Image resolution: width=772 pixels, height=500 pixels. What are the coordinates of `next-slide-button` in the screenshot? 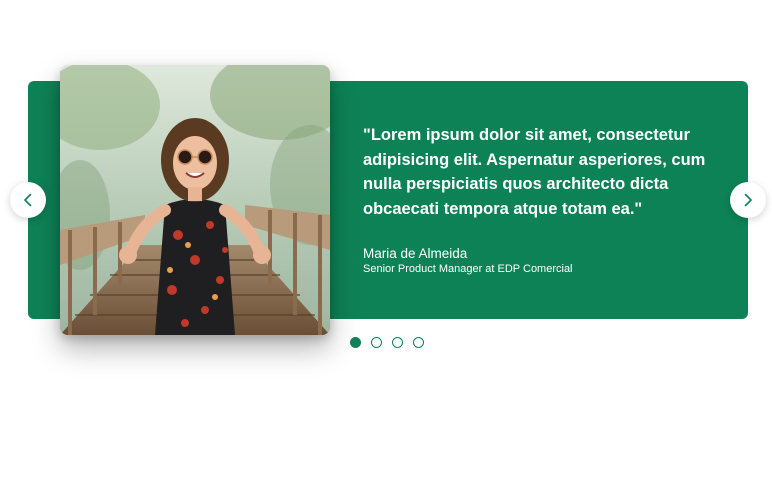 It's located at (748, 200).